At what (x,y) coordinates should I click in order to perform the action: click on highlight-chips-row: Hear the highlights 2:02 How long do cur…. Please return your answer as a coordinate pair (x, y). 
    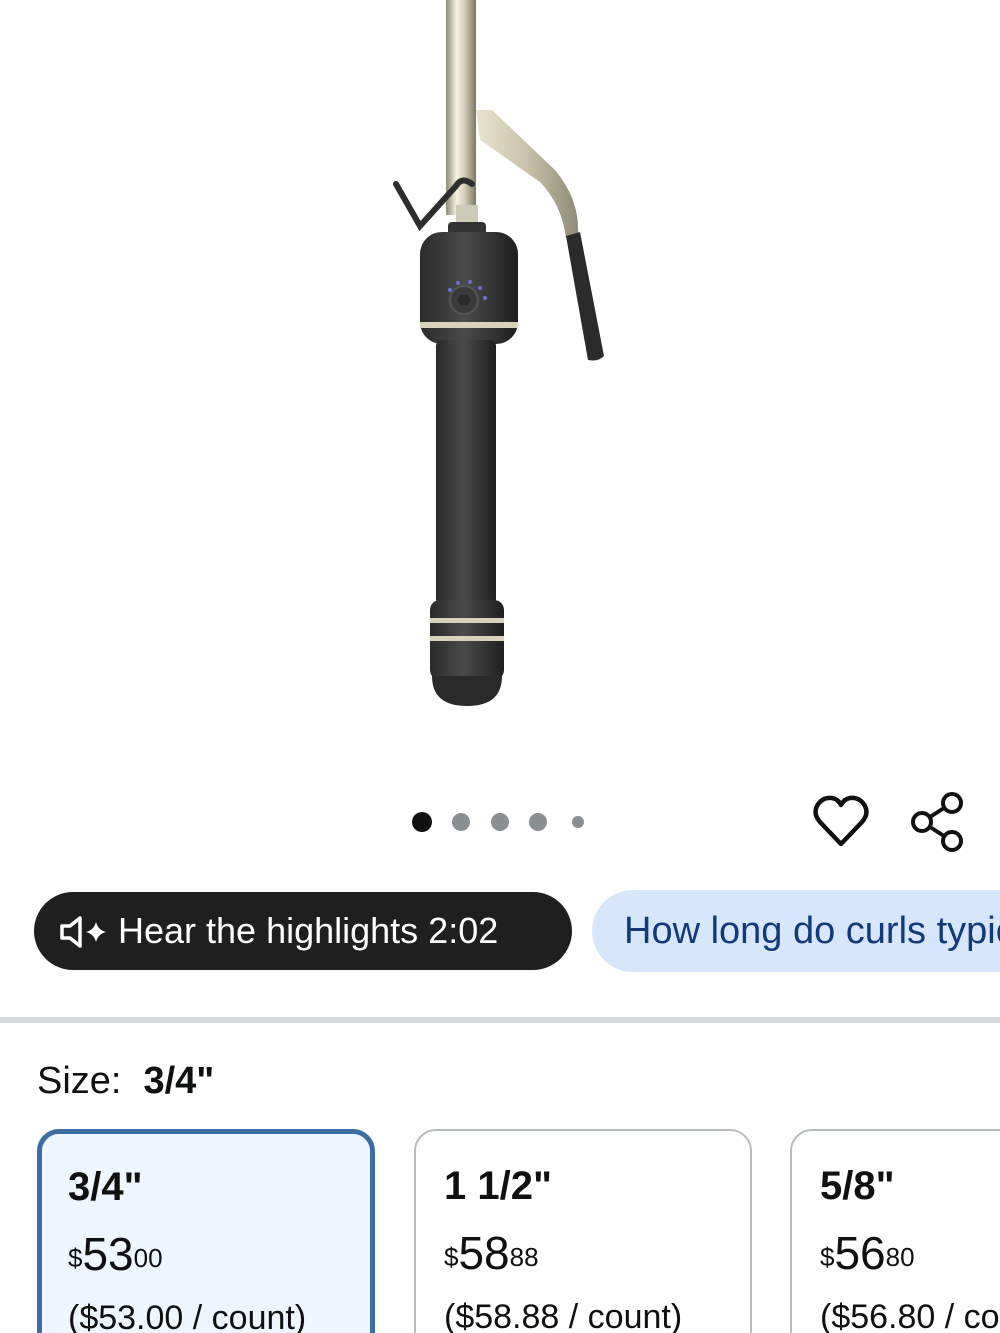
    Looking at the image, I should click on (517, 931).